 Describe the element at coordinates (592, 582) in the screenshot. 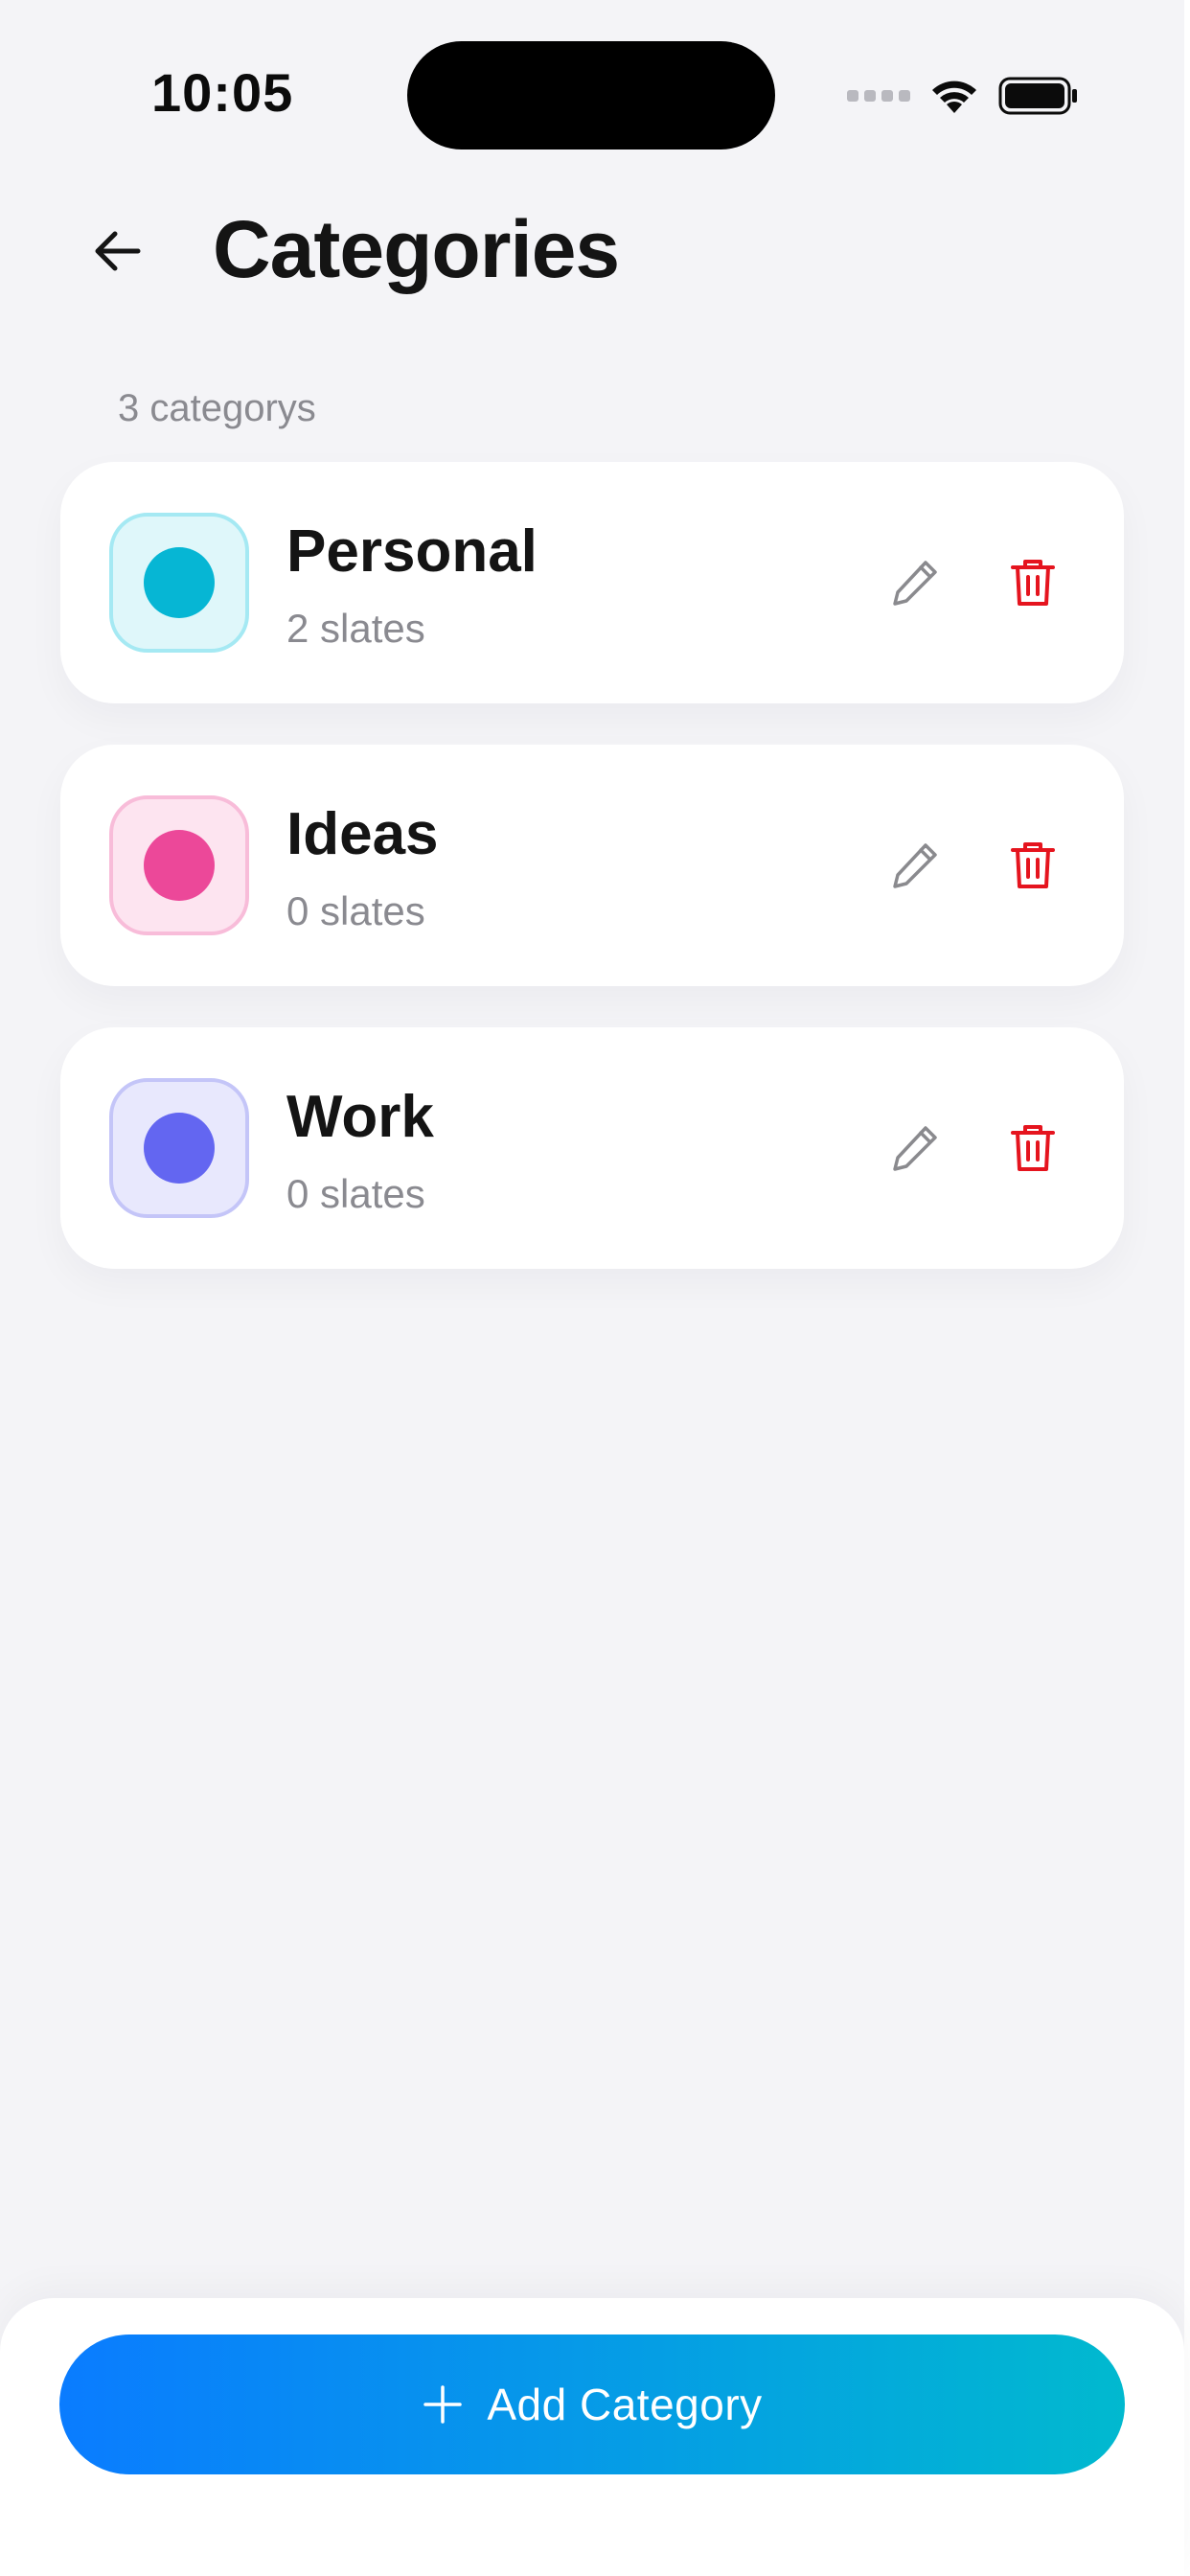

I see `category-card-personal: Personal 2 slates` at that location.